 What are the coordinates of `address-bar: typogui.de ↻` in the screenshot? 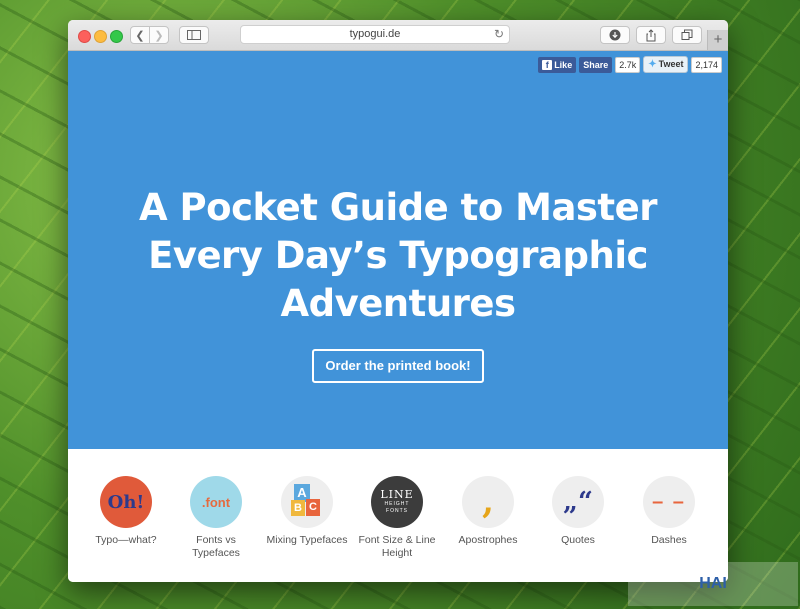 It's located at (375, 34).